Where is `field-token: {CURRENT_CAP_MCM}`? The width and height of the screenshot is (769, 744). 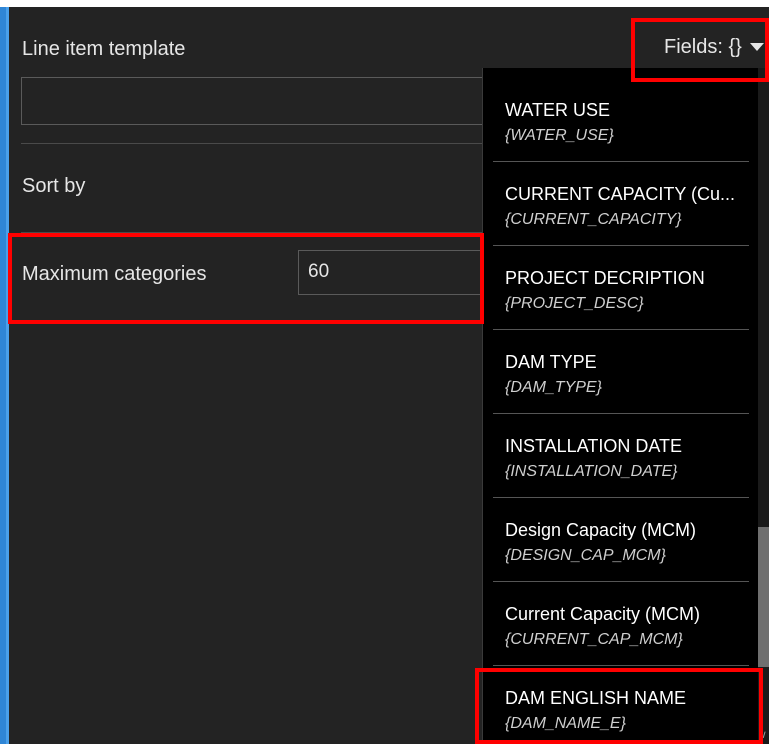 field-token: {CURRENT_CAP_MCM} is located at coordinates (594, 639).